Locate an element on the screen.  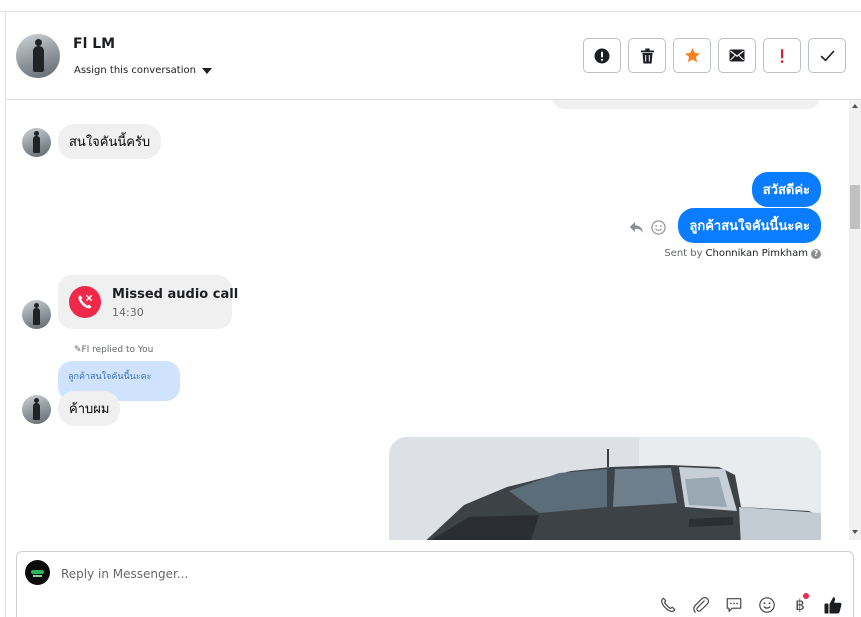
contact-name: Fl LM is located at coordinates (94, 44).